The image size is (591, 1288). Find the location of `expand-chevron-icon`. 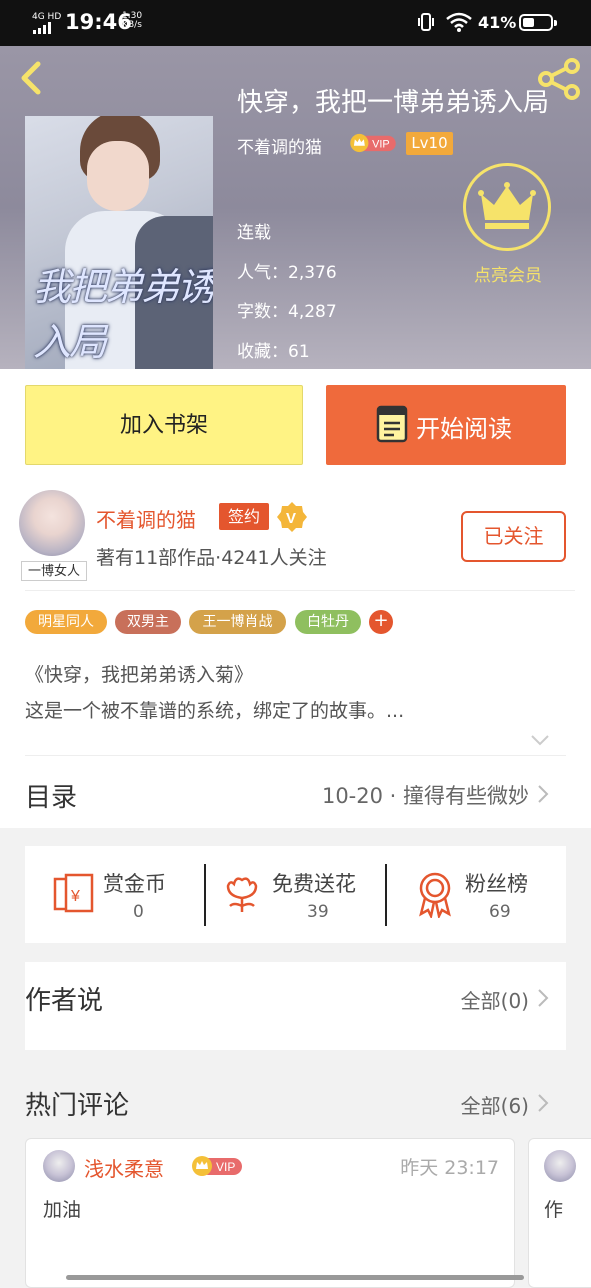

expand-chevron-icon is located at coordinates (540, 740).